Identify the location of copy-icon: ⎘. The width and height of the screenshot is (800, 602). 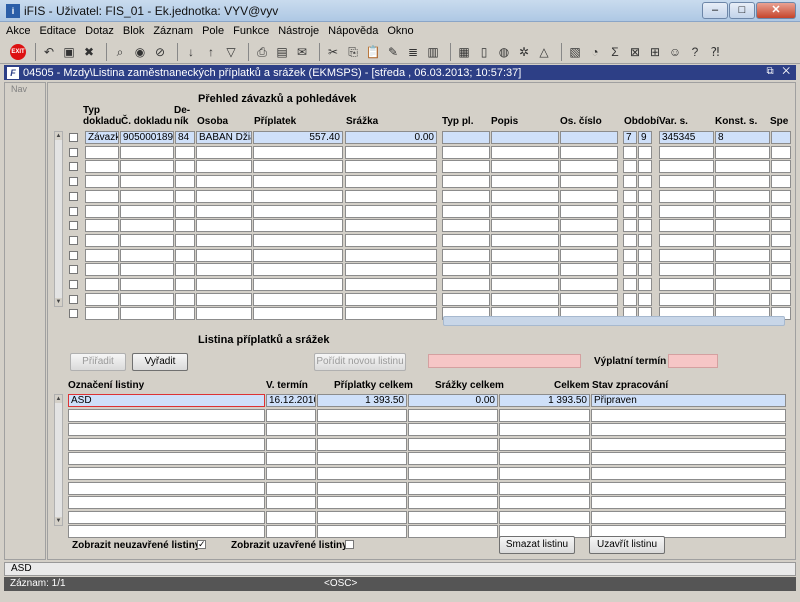
(353, 52).